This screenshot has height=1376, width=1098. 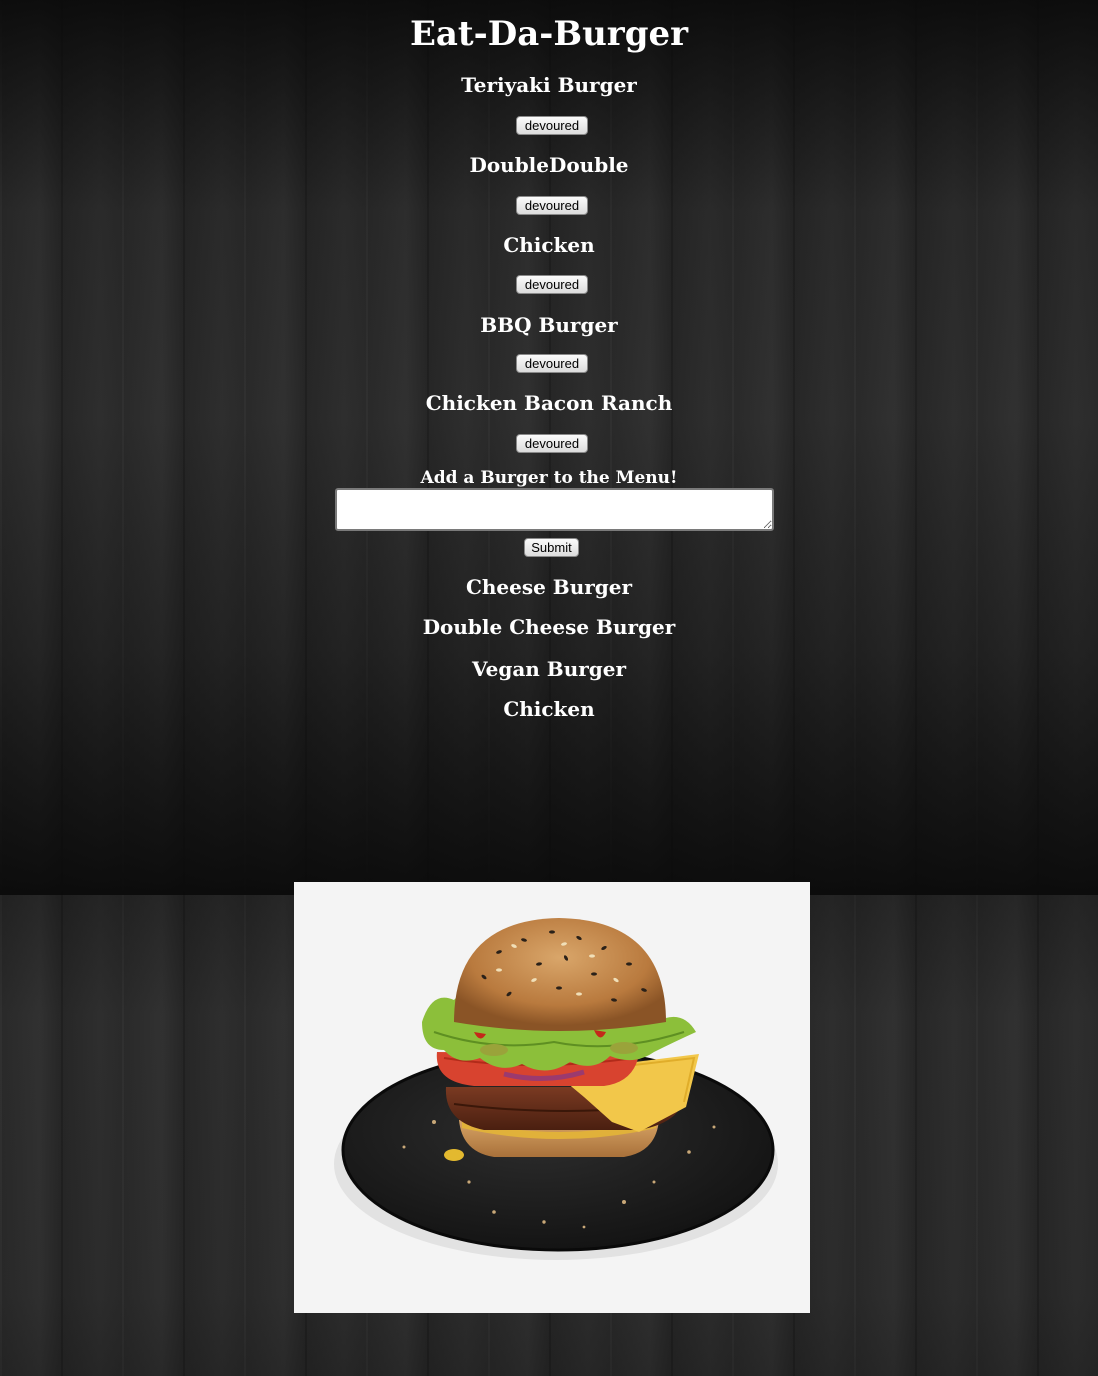 What do you see at coordinates (556, 1089) in the screenshot?
I see `burger-illustration` at bounding box center [556, 1089].